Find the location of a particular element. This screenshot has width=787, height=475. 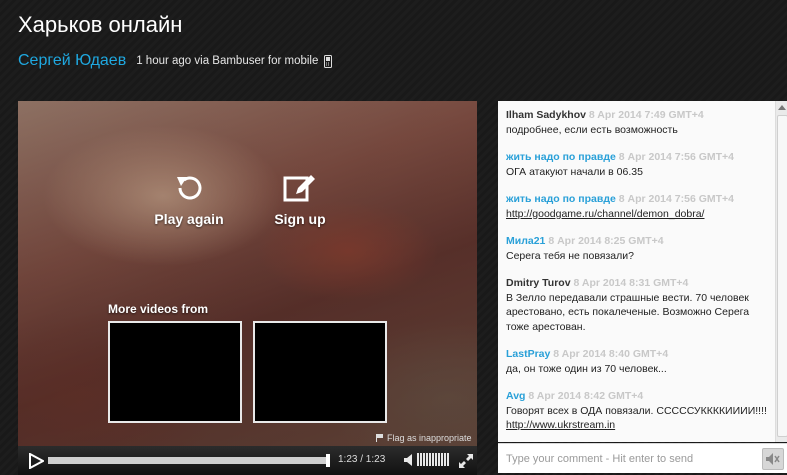

scroll-up-arrow-icon is located at coordinates (782, 107).